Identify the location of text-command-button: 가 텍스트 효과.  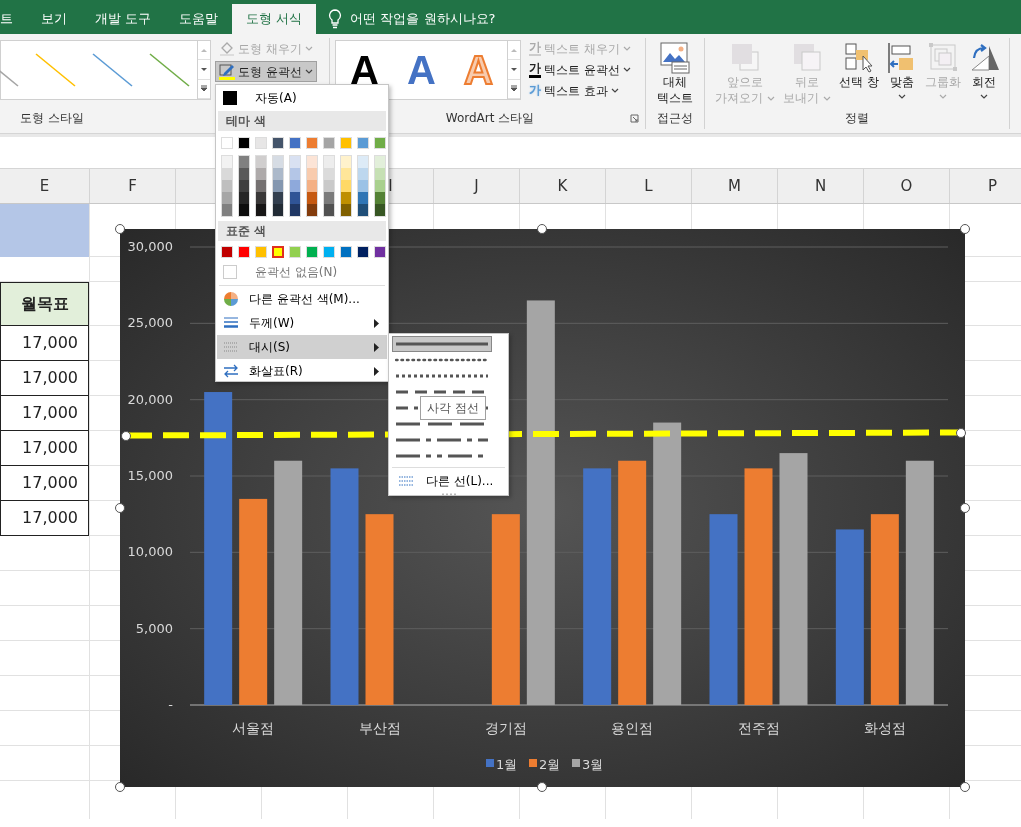
(580, 90).